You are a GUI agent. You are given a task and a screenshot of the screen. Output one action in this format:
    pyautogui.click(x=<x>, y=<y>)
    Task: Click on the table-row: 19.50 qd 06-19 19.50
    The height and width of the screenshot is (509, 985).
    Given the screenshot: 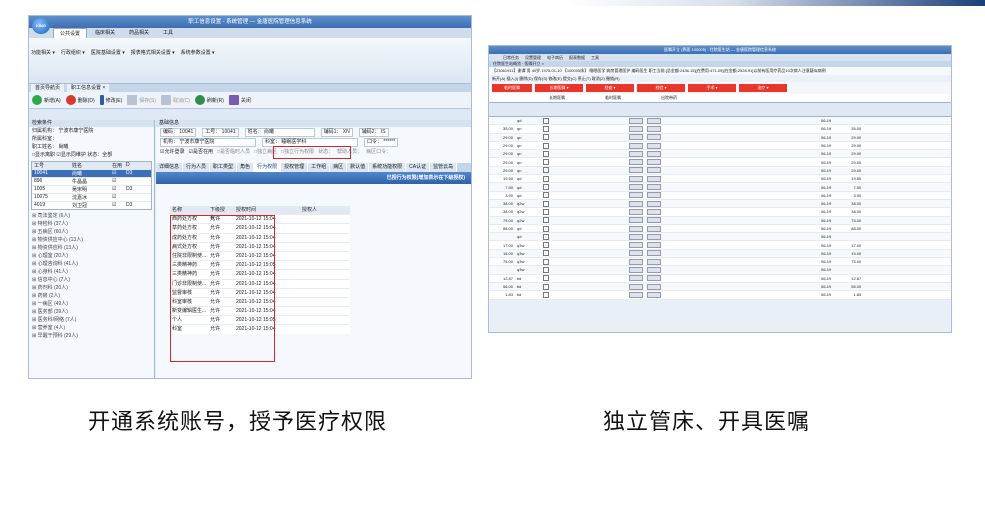 What is the action you would take?
    pyautogui.click(x=720, y=179)
    